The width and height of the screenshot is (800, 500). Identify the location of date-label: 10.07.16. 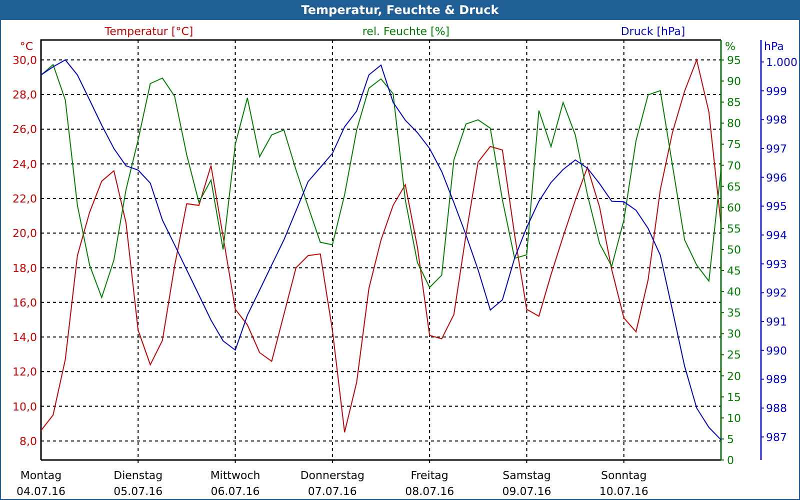
(623, 491).